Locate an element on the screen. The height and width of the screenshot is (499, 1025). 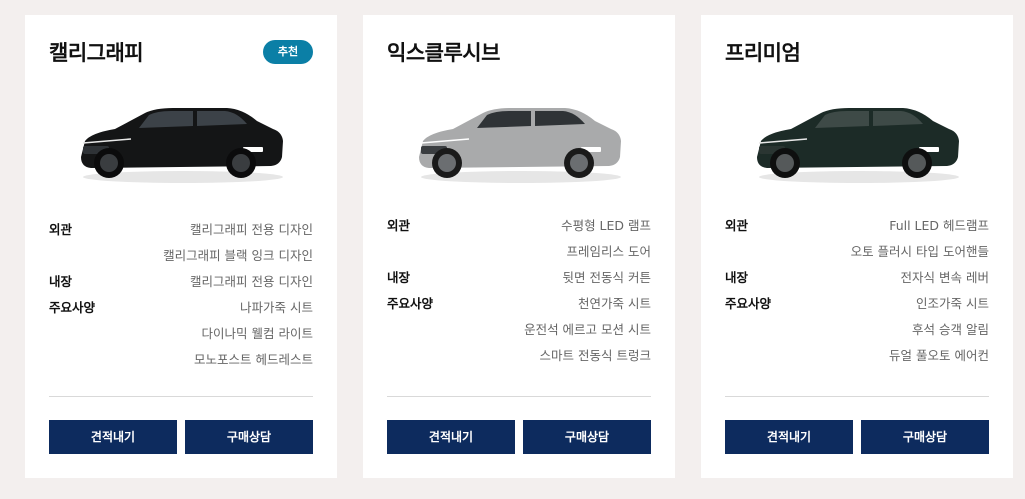
spec-row: 오토 플러시 타입 도어핸들 is located at coordinates (857, 252).